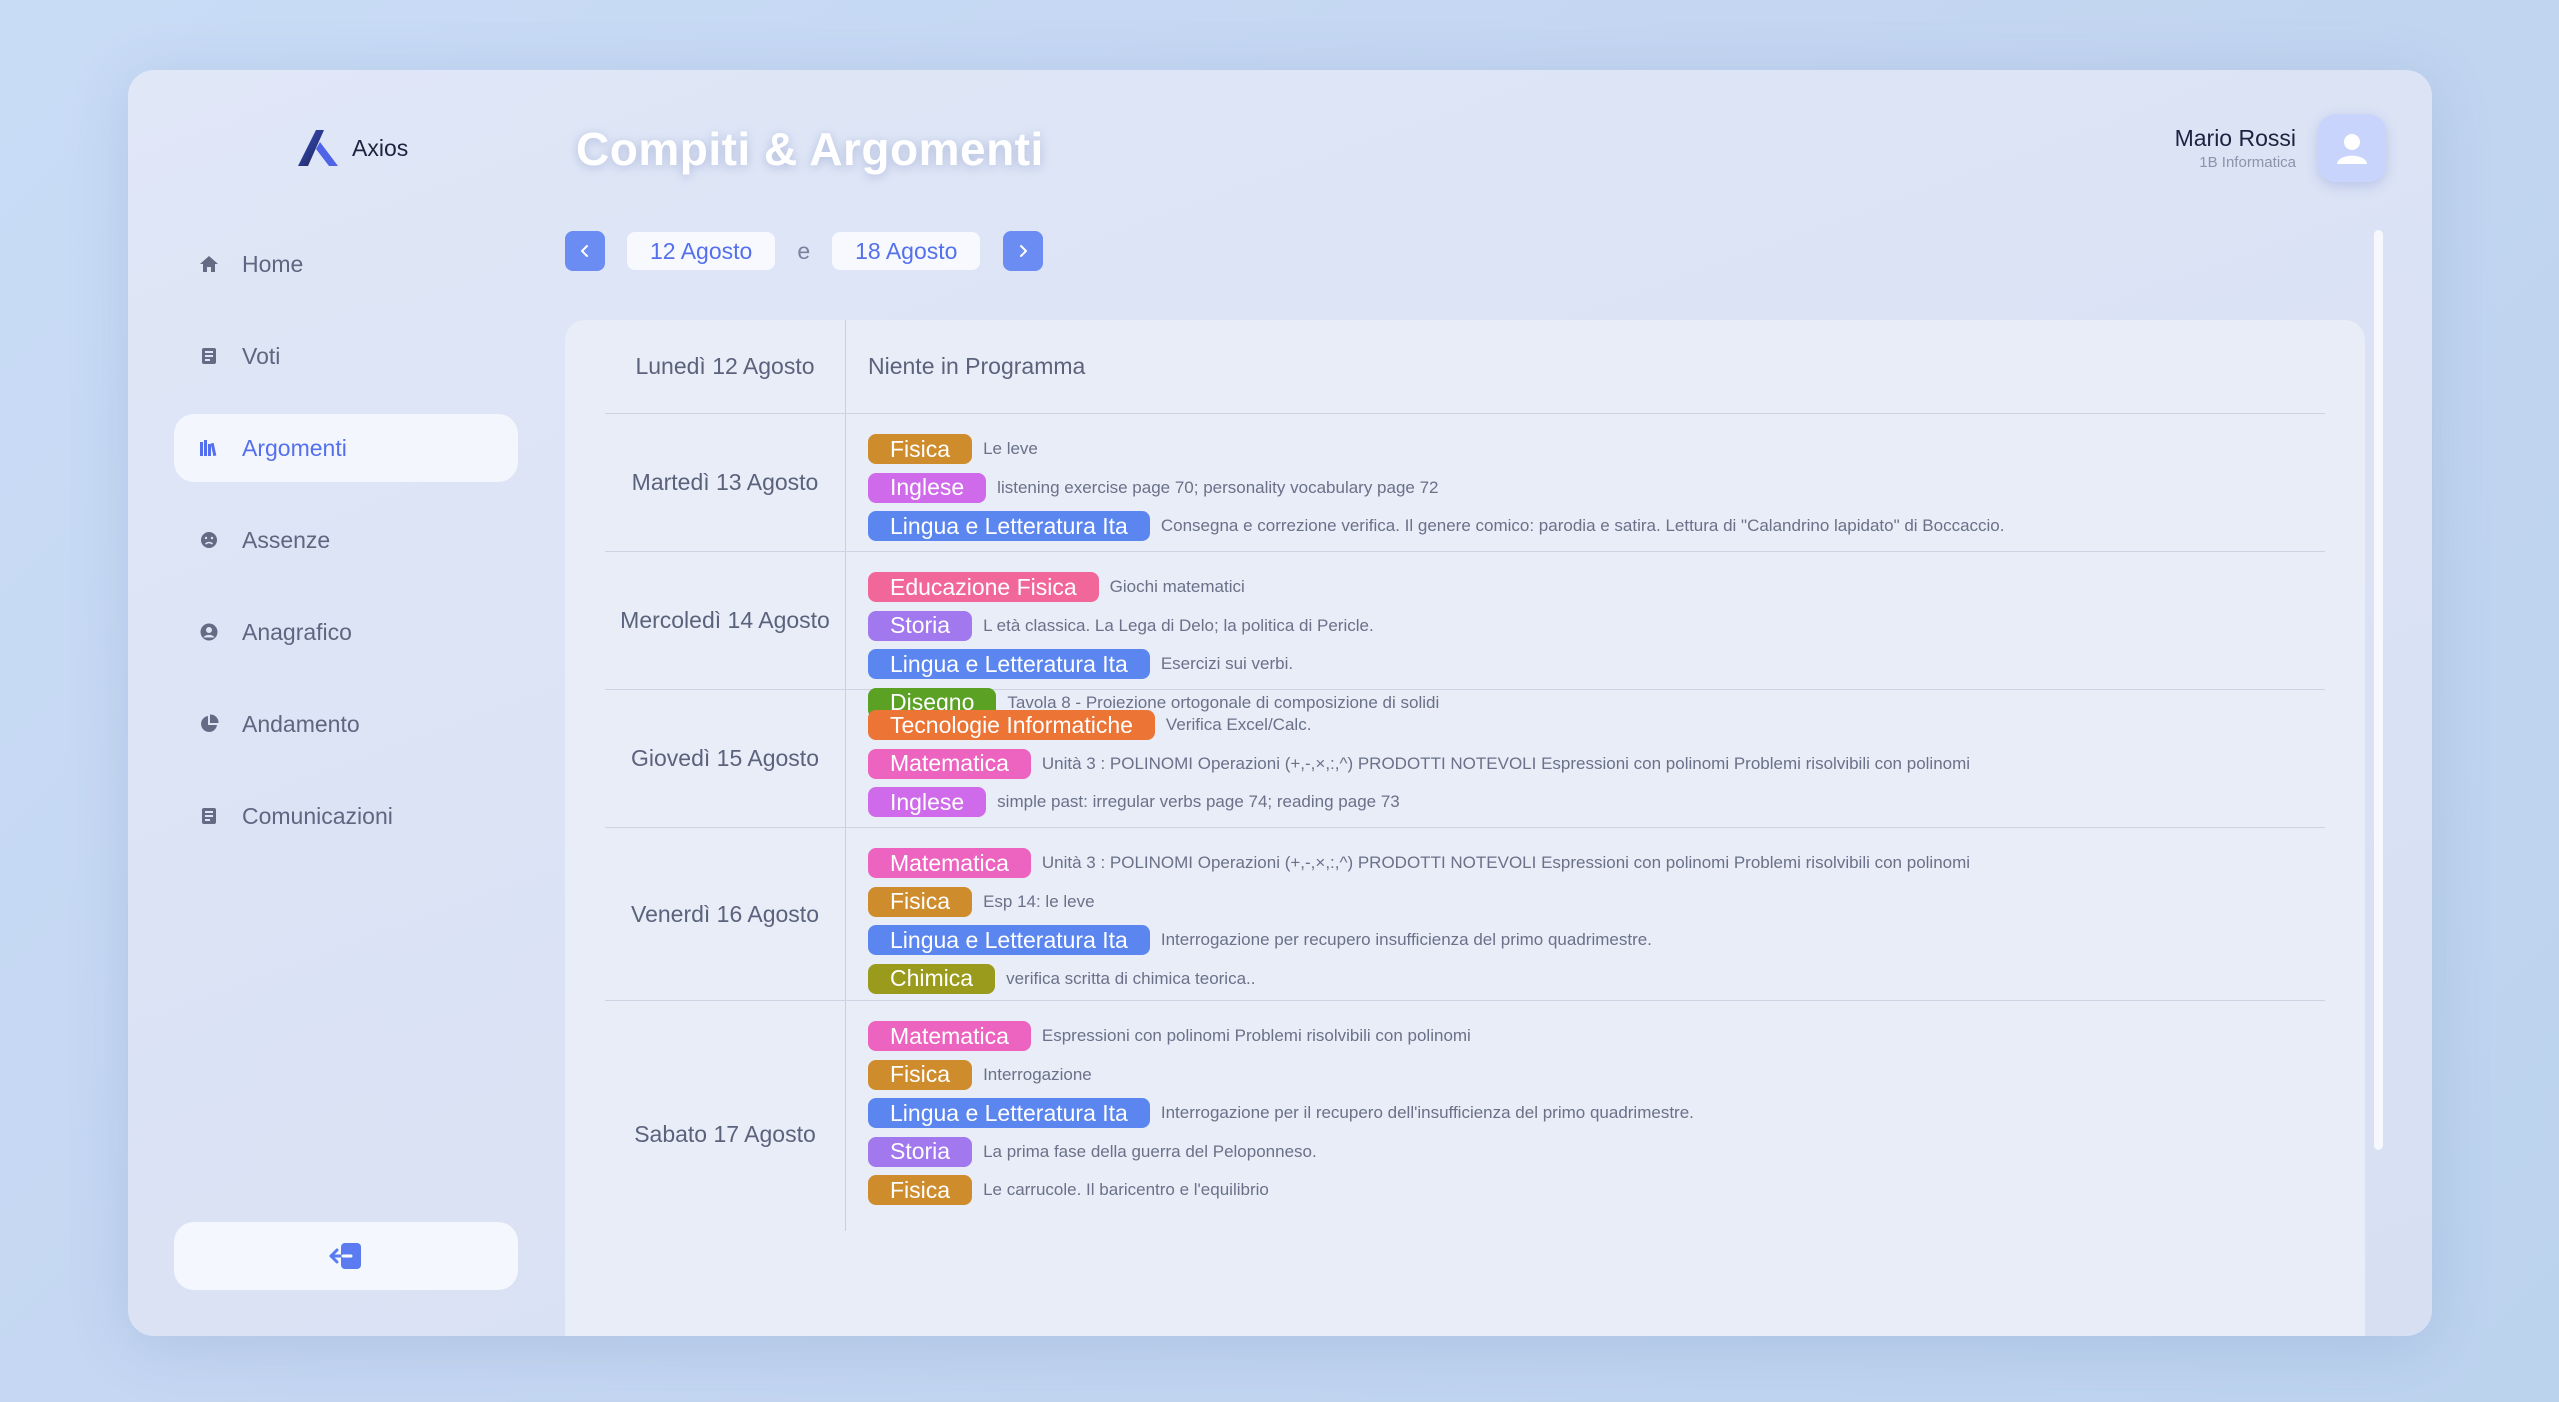 The image size is (2559, 1402). What do you see at coordinates (380, 147) in the screenshot?
I see `app-name: Axios` at bounding box center [380, 147].